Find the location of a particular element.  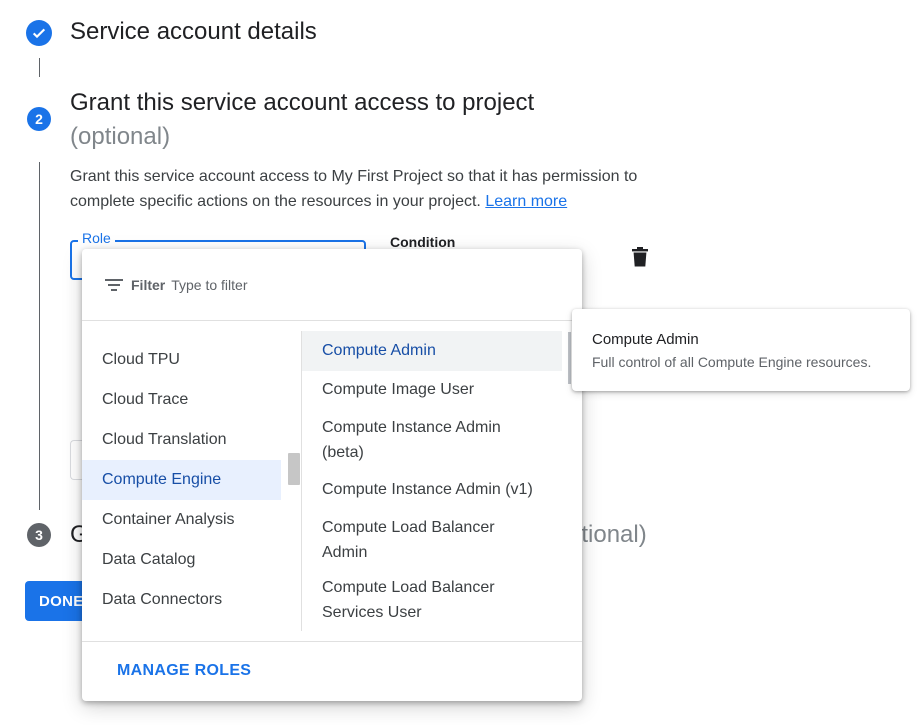

service-item-selected: Compute Engine is located at coordinates (181, 480).